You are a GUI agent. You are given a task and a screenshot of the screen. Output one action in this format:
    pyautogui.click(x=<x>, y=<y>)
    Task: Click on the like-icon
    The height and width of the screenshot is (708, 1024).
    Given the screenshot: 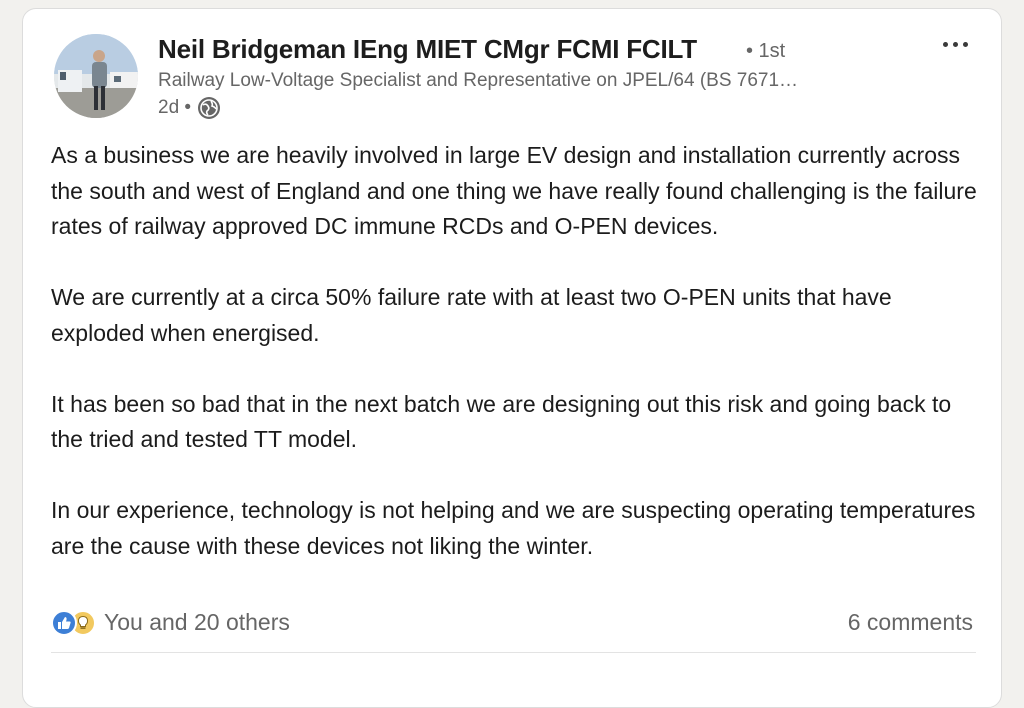 What is the action you would take?
    pyautogui.click(x=64, y=622)
    